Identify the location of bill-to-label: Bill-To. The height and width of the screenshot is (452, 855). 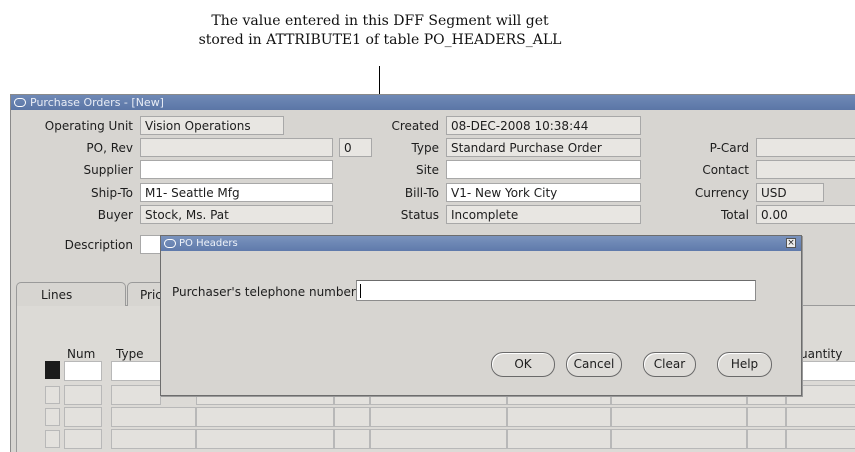
(421, 193).